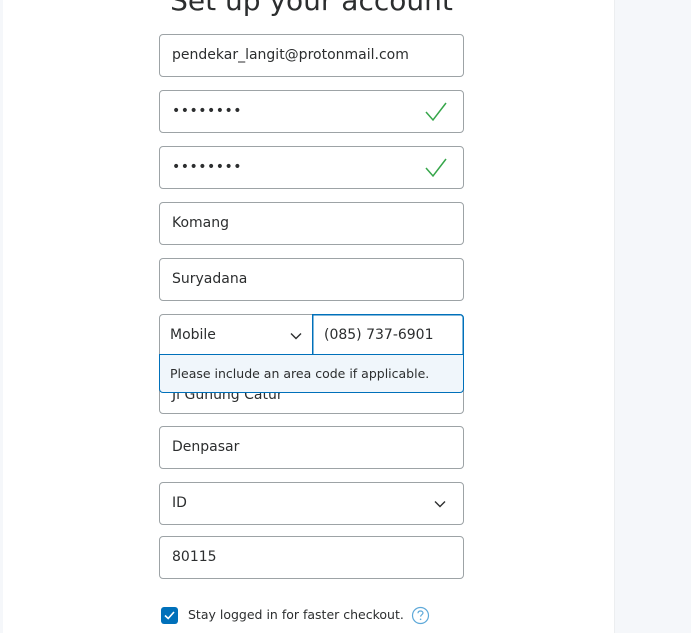 The width and height of the screenshot is (691, 633). I want to click on email-value: pendekar_langit@protonmail.com, so click(290, 55).